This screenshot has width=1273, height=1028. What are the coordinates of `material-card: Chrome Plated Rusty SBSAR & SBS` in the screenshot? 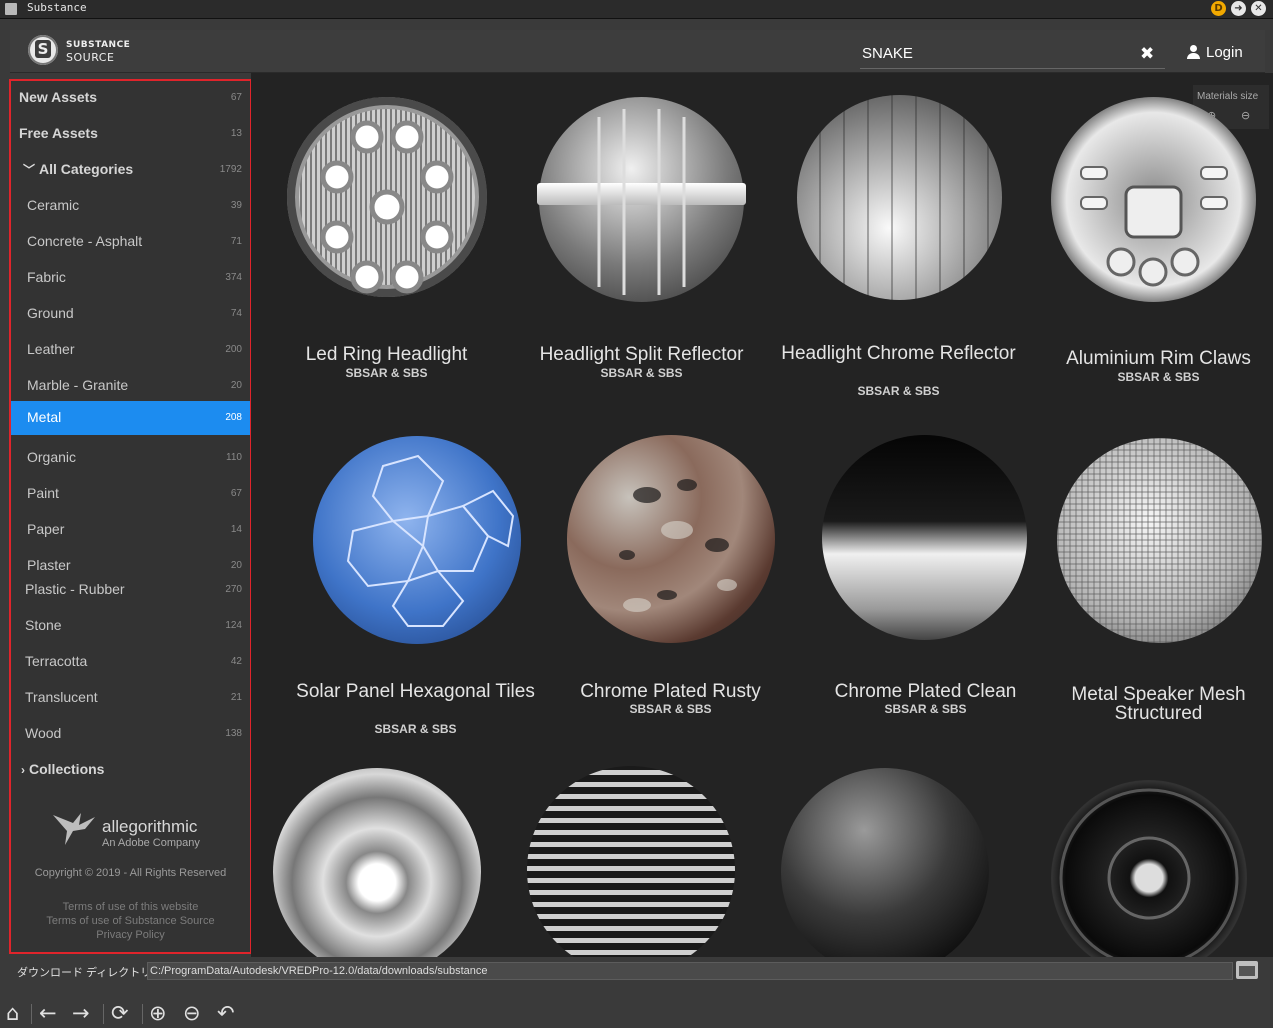 It's located at (670, 593).